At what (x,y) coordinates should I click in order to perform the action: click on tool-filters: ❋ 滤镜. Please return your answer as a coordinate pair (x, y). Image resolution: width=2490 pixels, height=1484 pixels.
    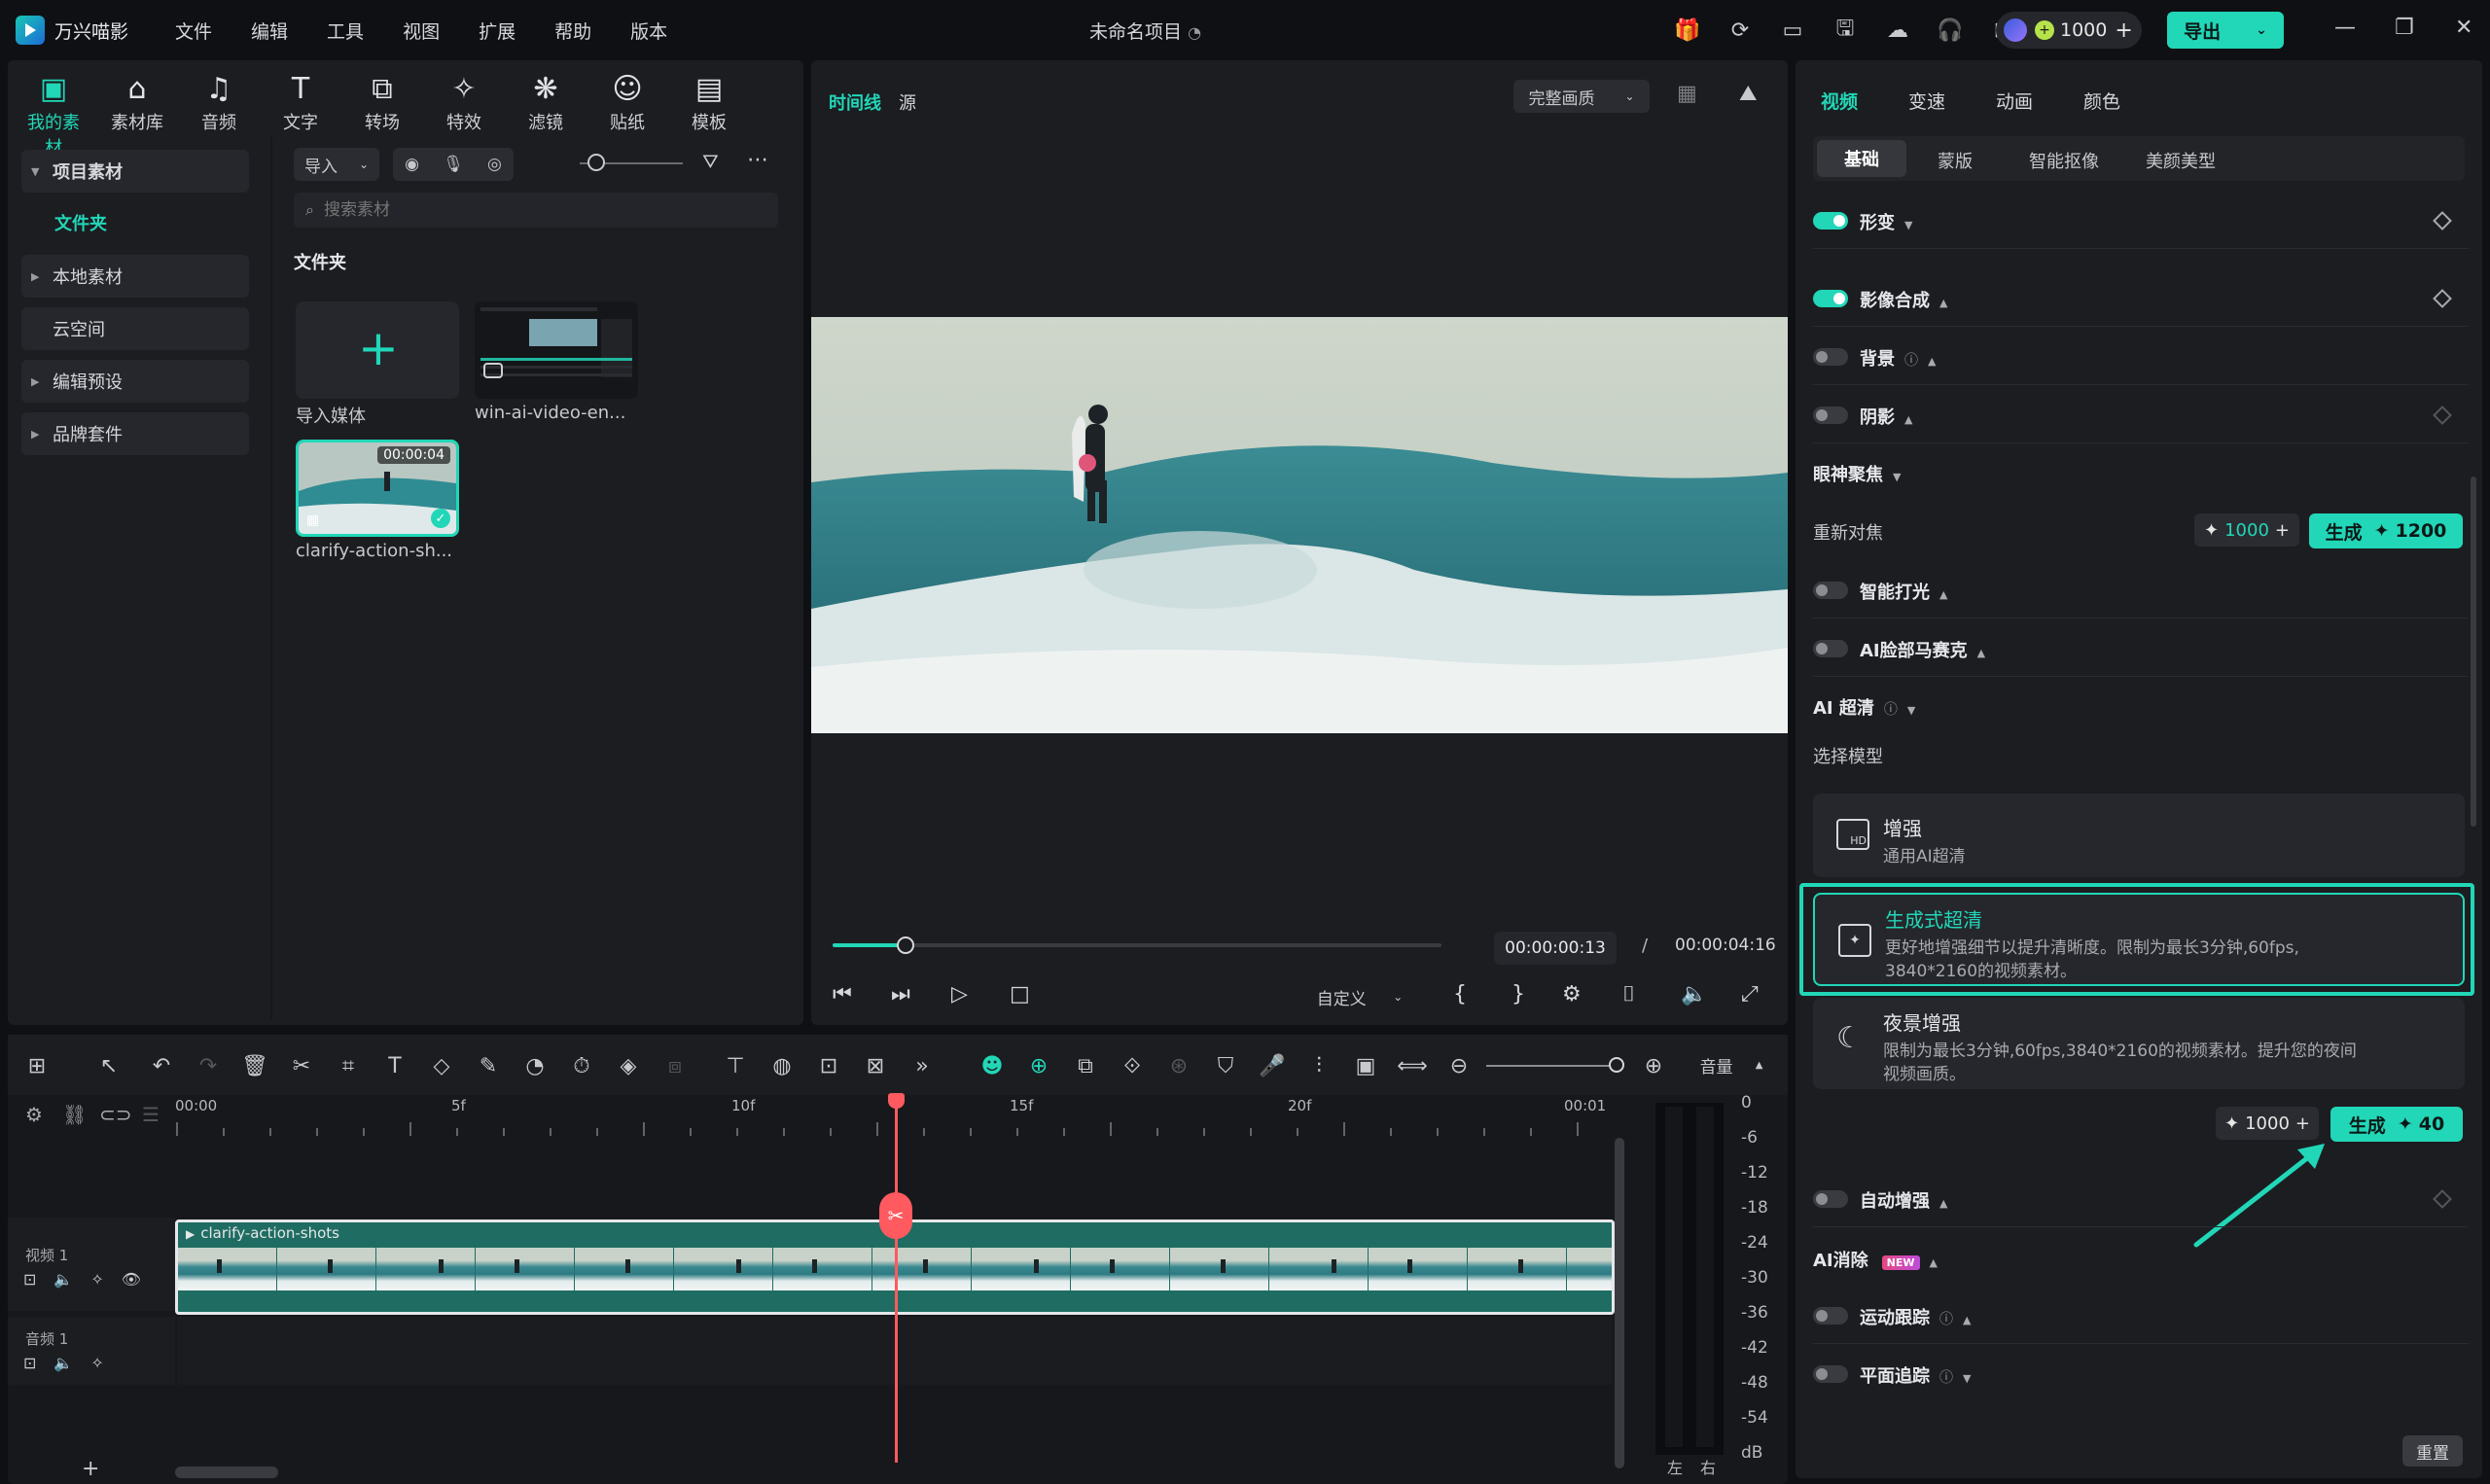
    Looking at the image, I should click on (546, 102).